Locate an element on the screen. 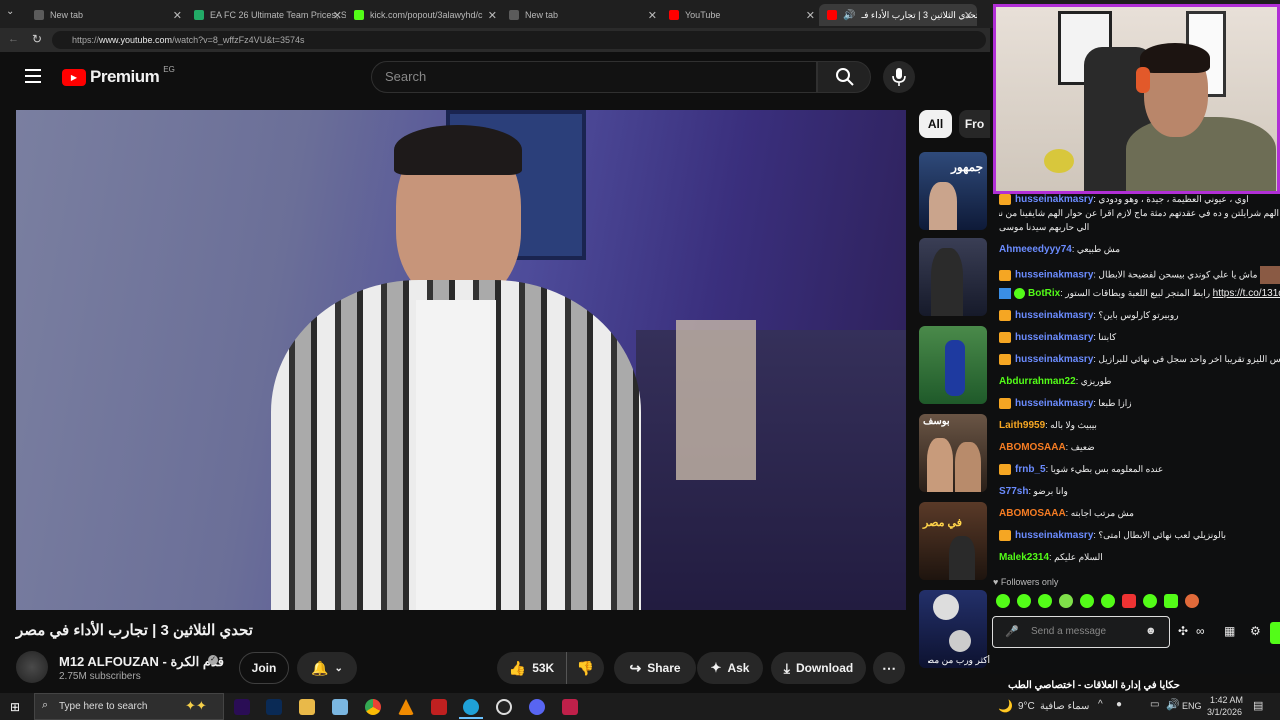 This screenshot has height=720, width=1280. more-actions-button: ⋯ is located at coordinates (889, 668).